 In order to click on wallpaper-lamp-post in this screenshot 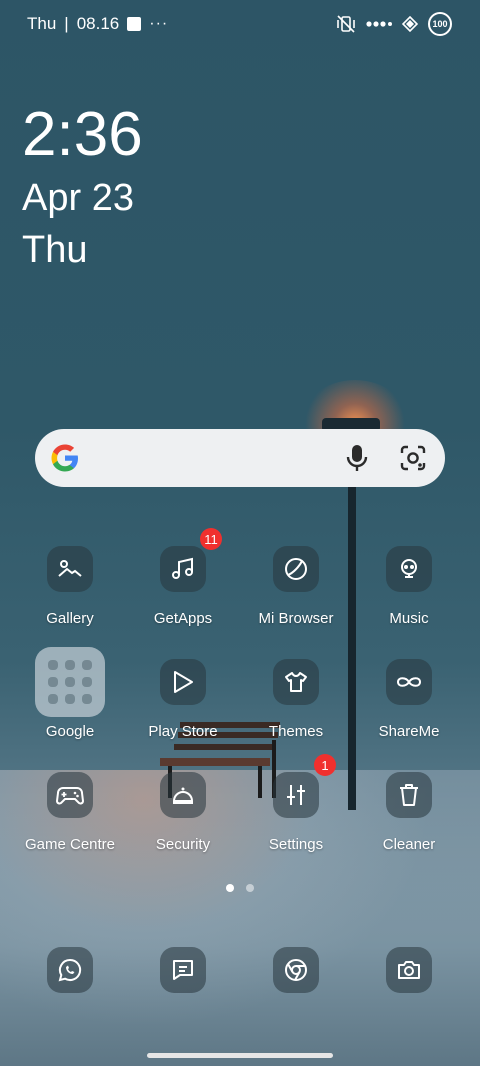, I will do `click(352, 620)`.